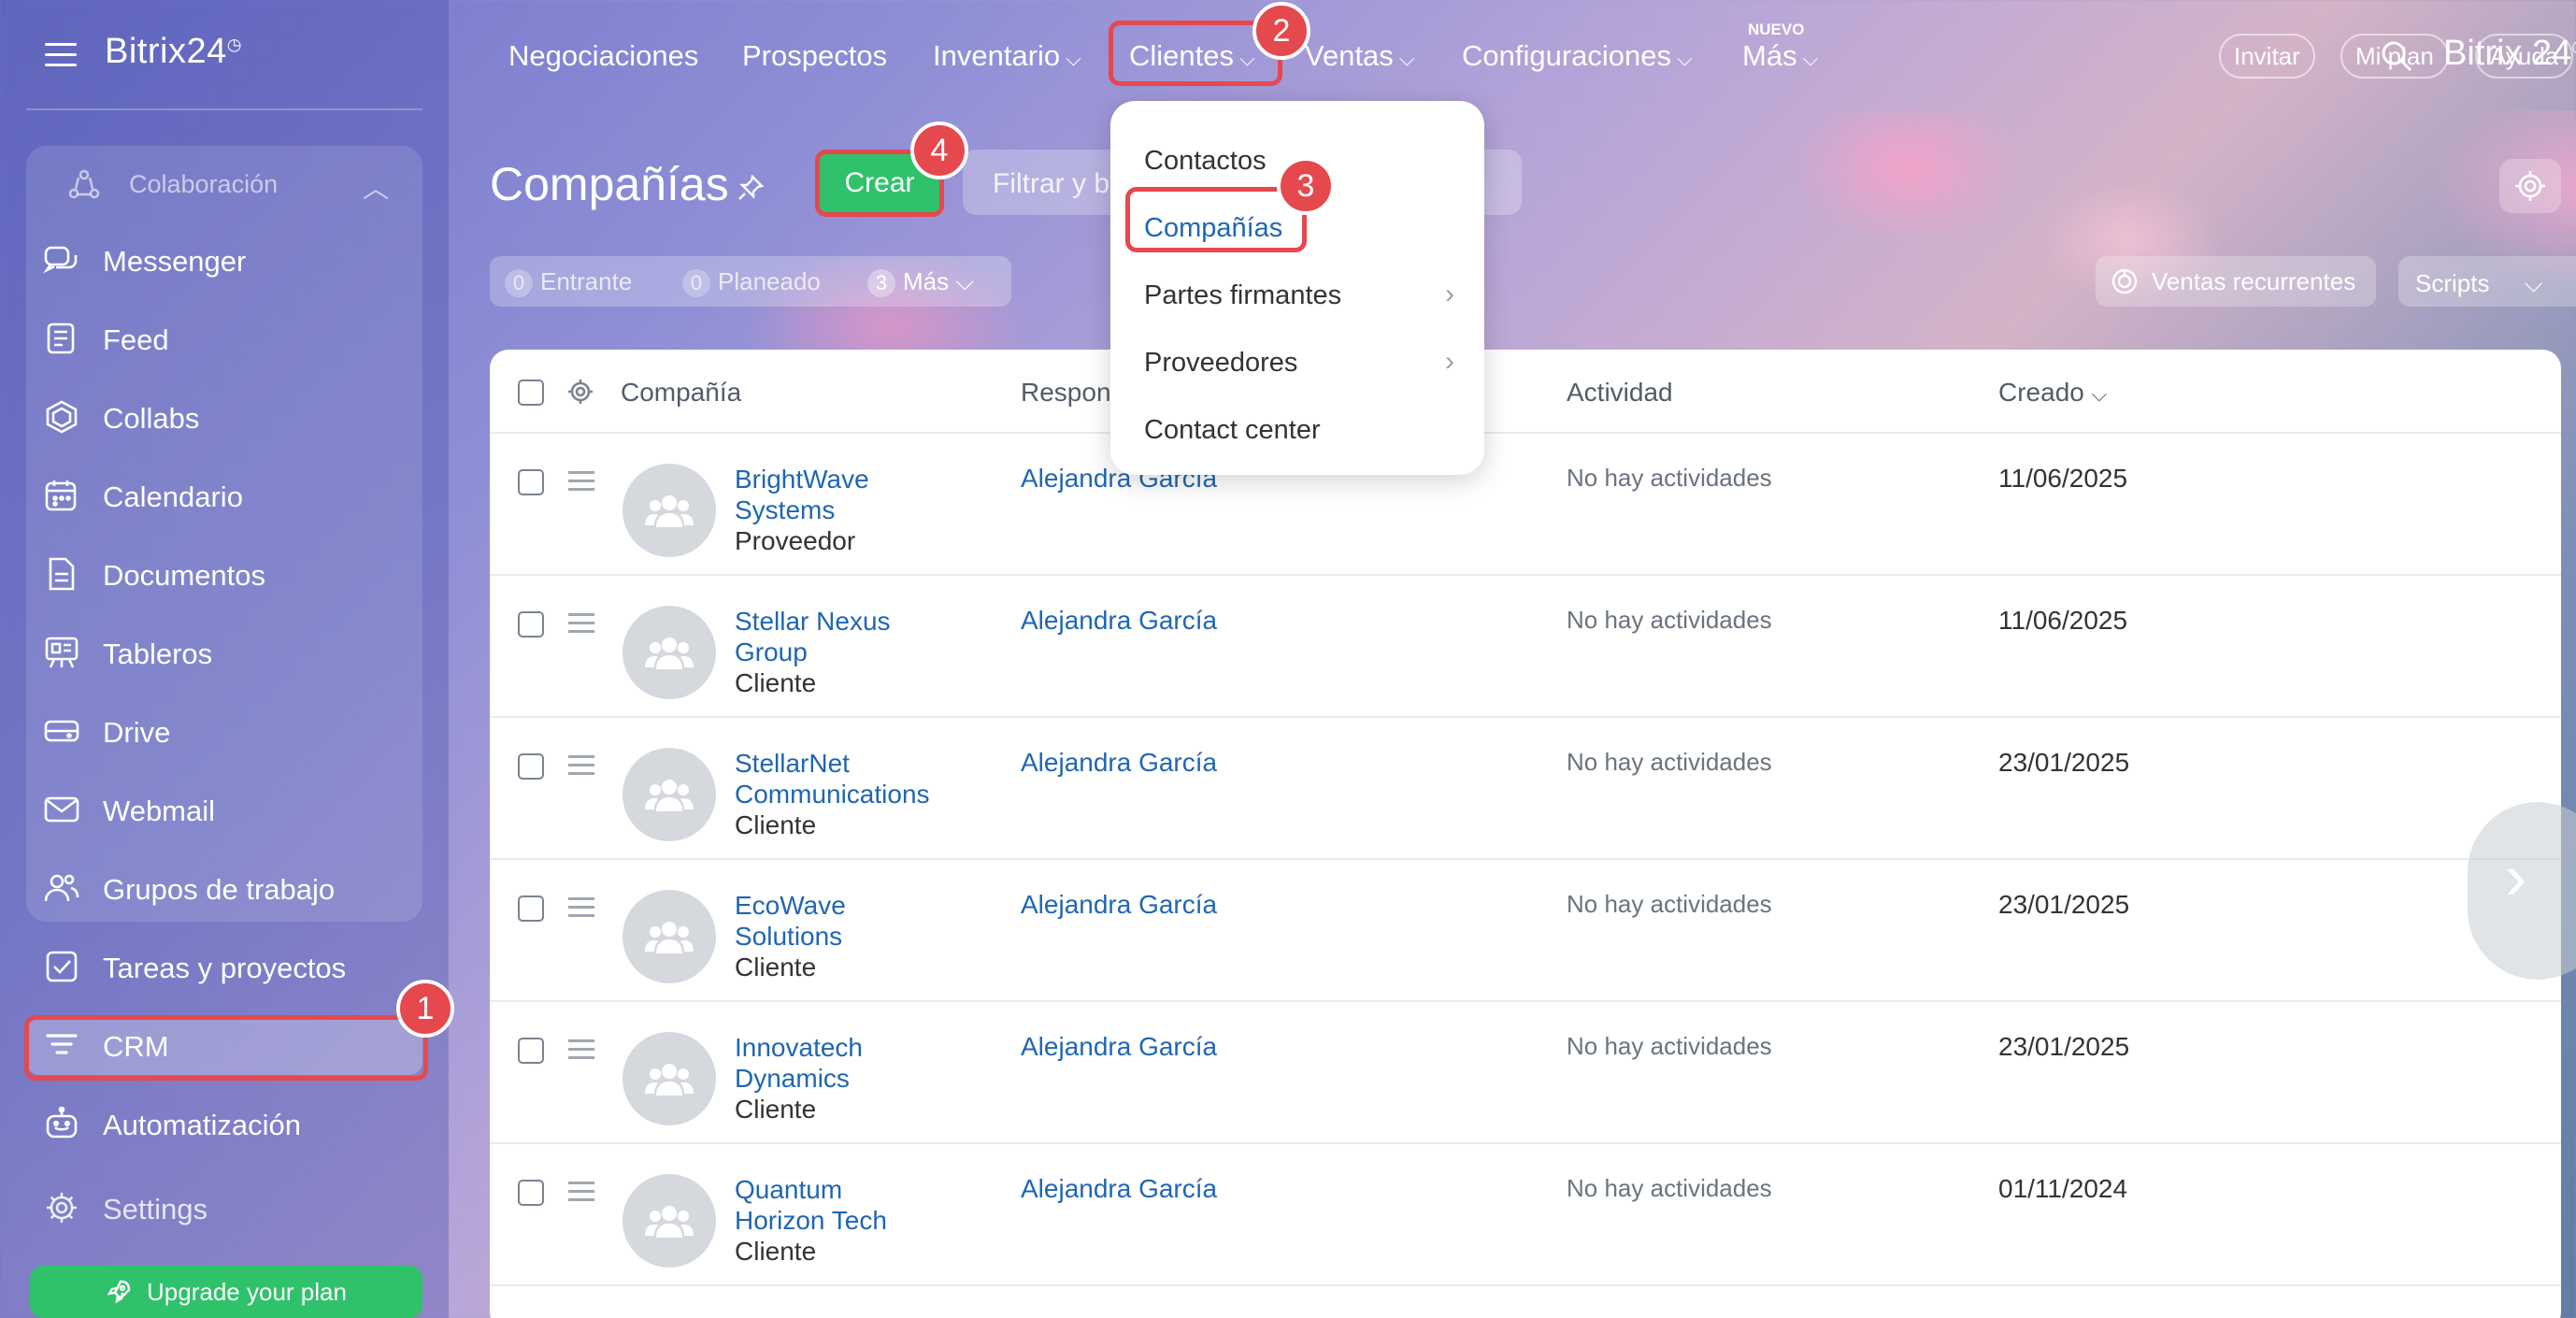 The height and width of the screenshot is (1318, 2576). What do you see at coordinates (823, 936) in the screenshot?
I see `company-name-link: EcoWave Solutions Cliente` at bounding box center [823, 936].